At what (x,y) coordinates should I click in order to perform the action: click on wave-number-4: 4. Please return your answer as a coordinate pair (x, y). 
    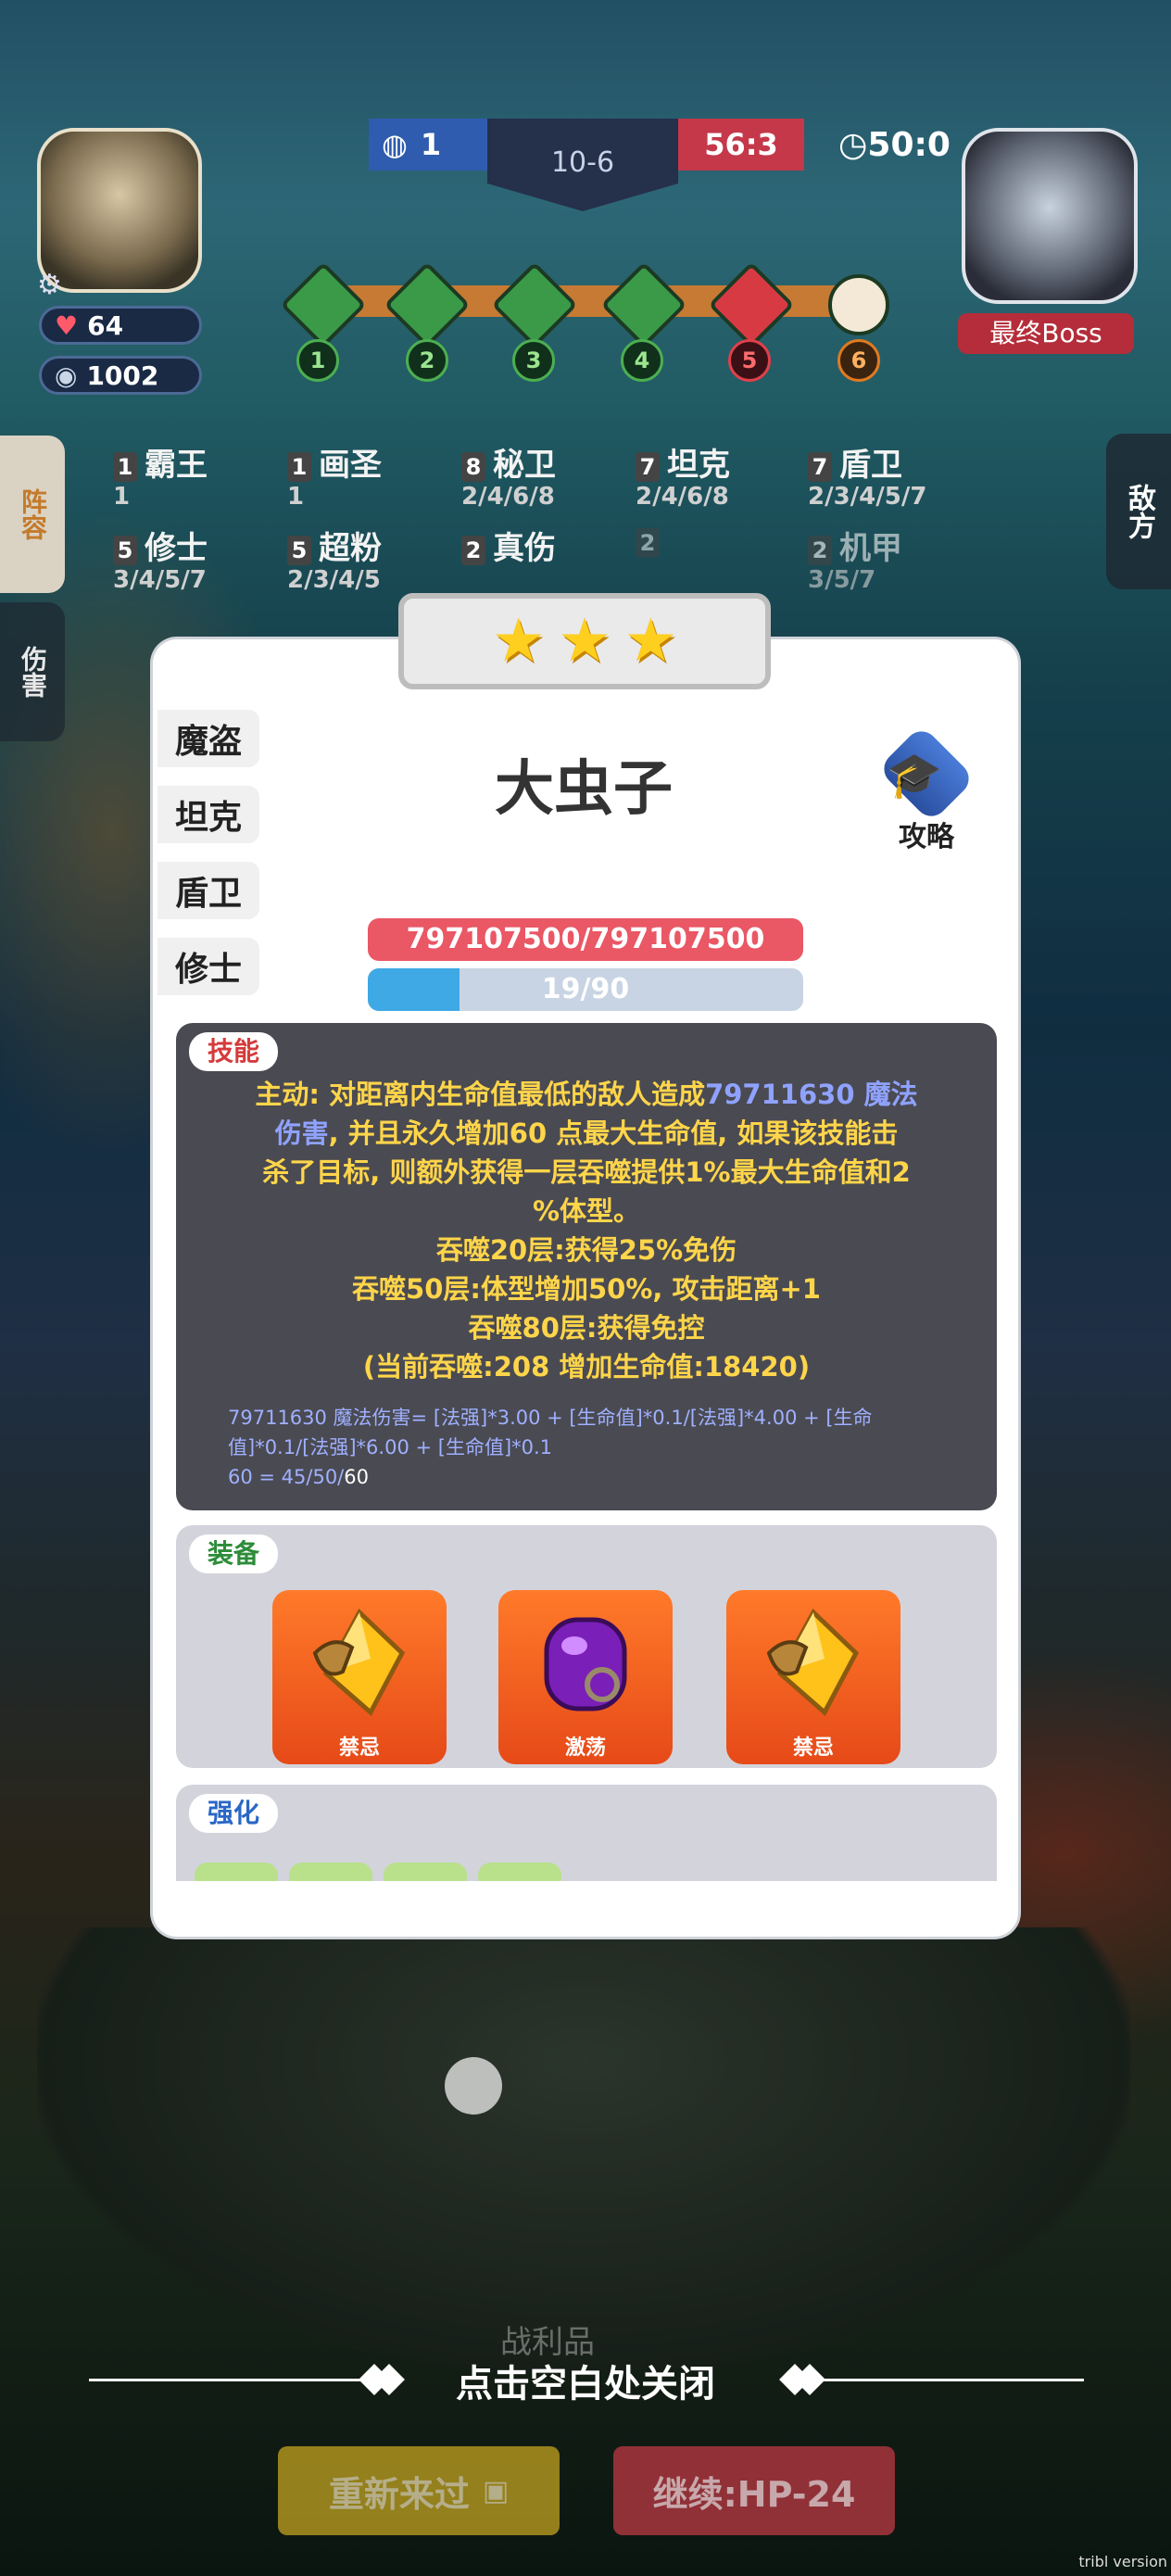
    Looking at the image, I should click on (642, 361).